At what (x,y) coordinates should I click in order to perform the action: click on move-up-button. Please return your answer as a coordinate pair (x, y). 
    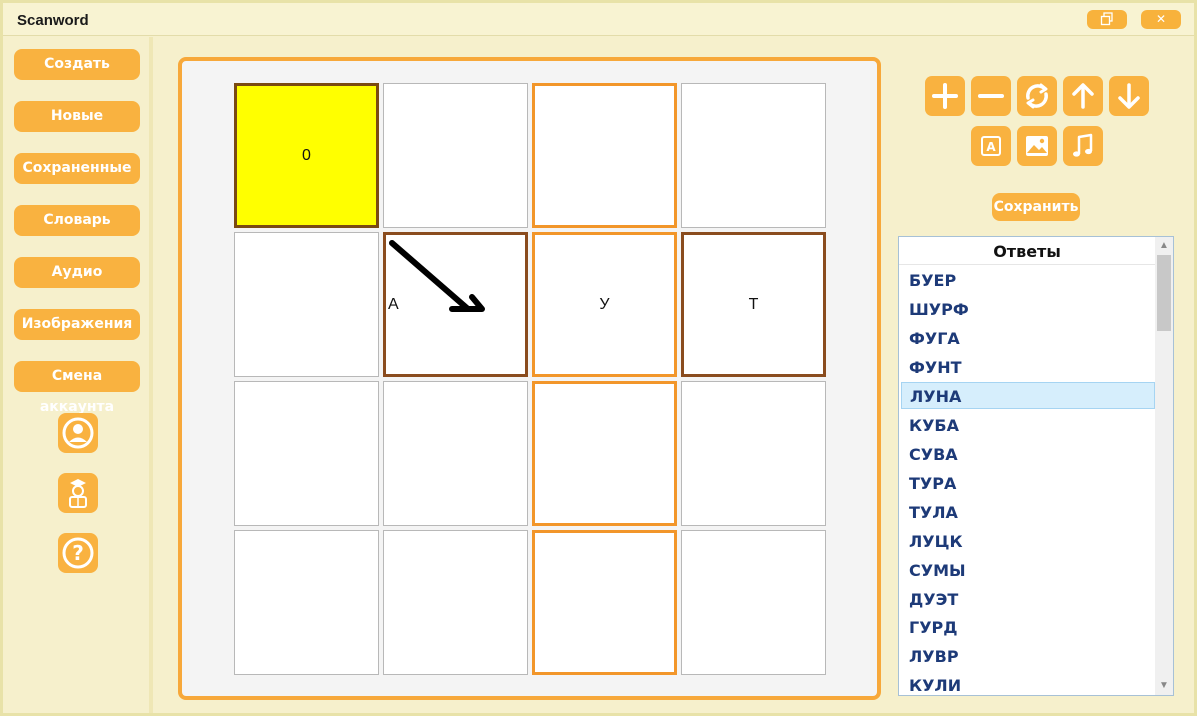
    Looking at the image, I should click on (1083, 96).